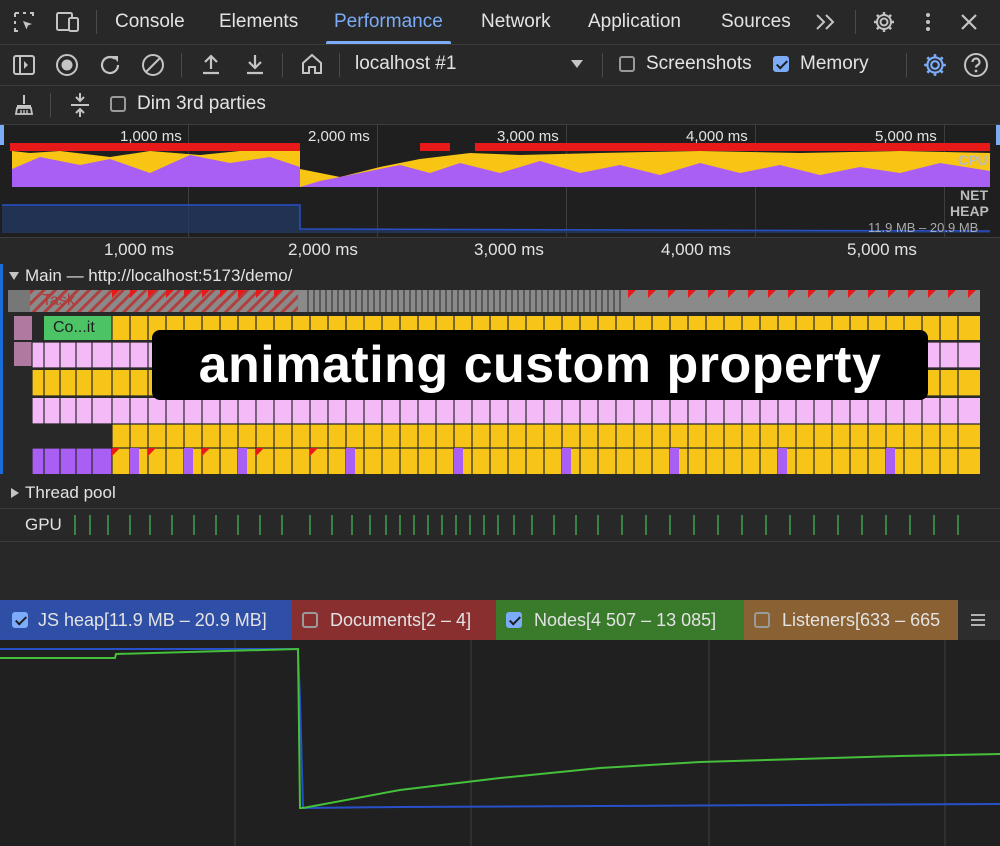 Image resolution: width=1000 pixels, height=846 pixels. What do you see at coordinates (516, 525) in the screenshot?
I see `gpu-activity-chart` at bounding box center [516, 525].